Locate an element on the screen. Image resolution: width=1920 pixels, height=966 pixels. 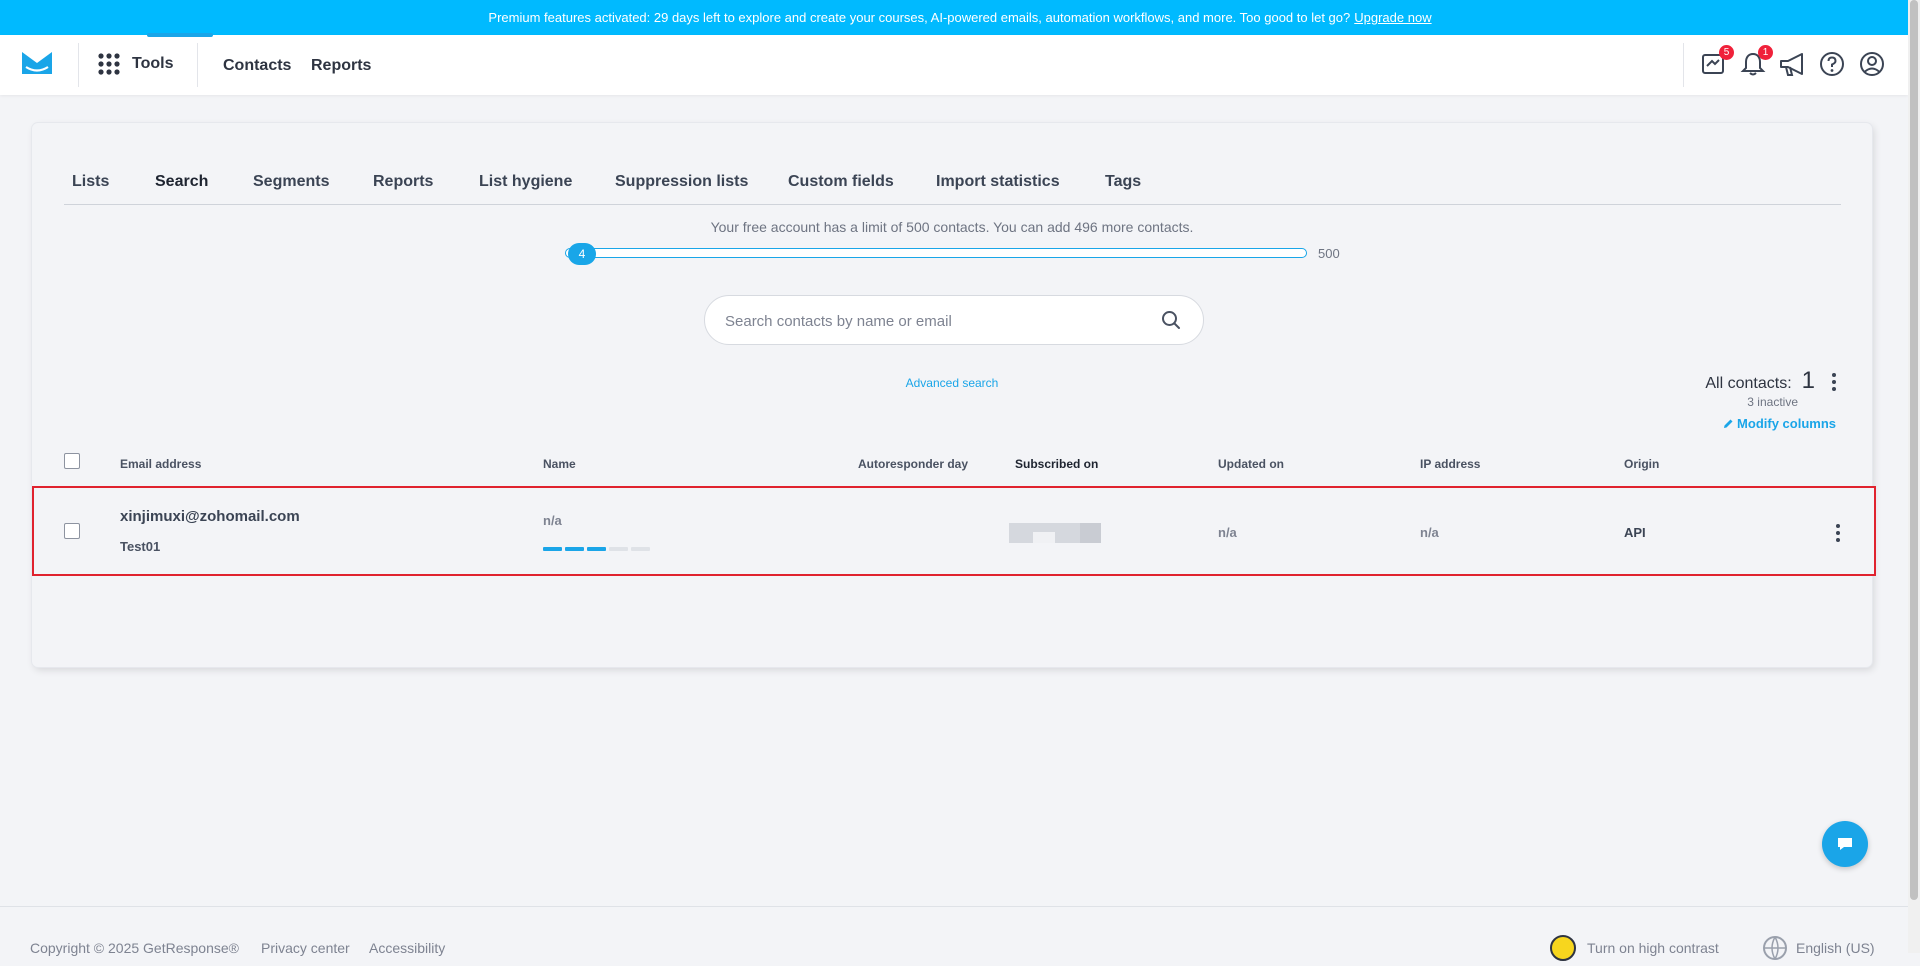
editor-button: 5 is located at coordinates (1717, 62).